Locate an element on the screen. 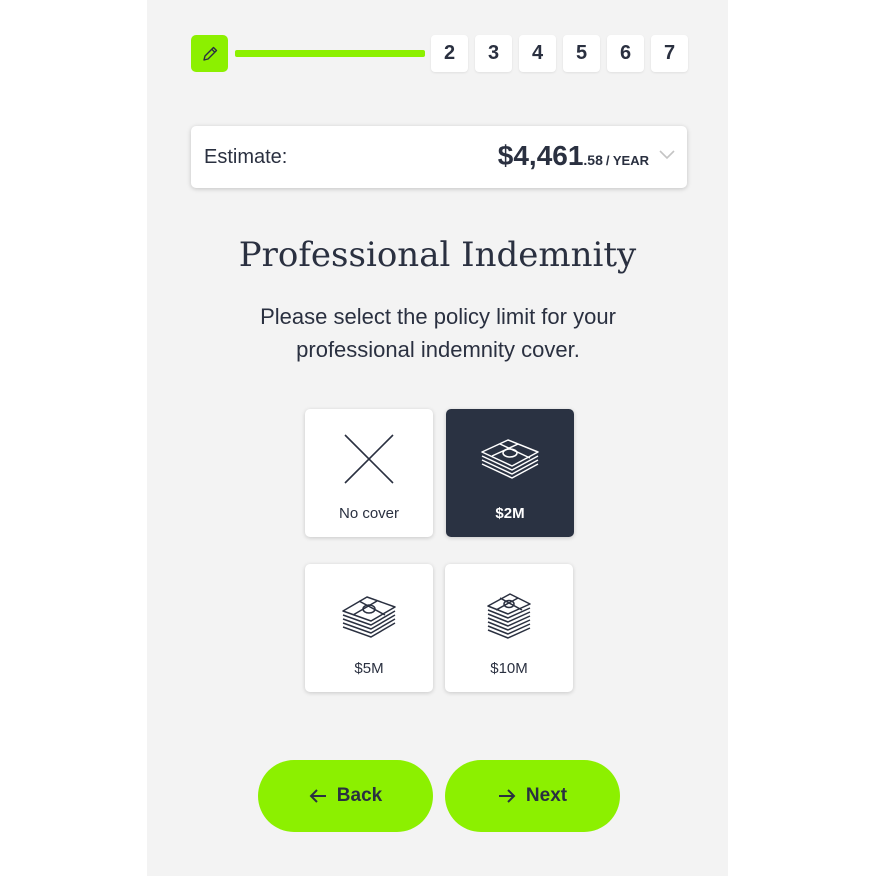  back-label: Back is located at coordinates (359, 795).